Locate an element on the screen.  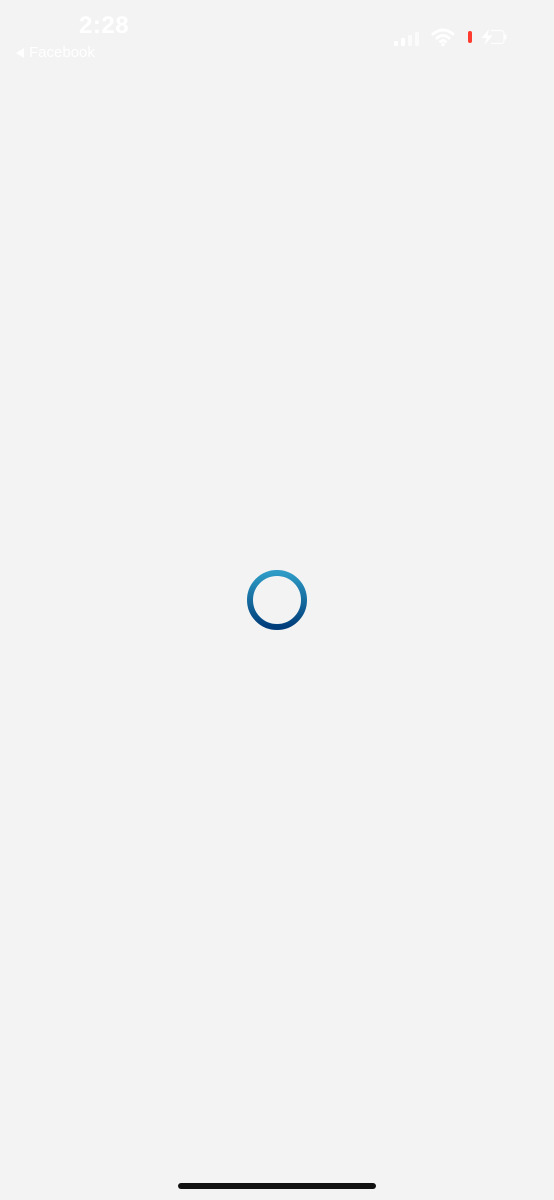
home-indicator is located at coordinates (277, 1186).